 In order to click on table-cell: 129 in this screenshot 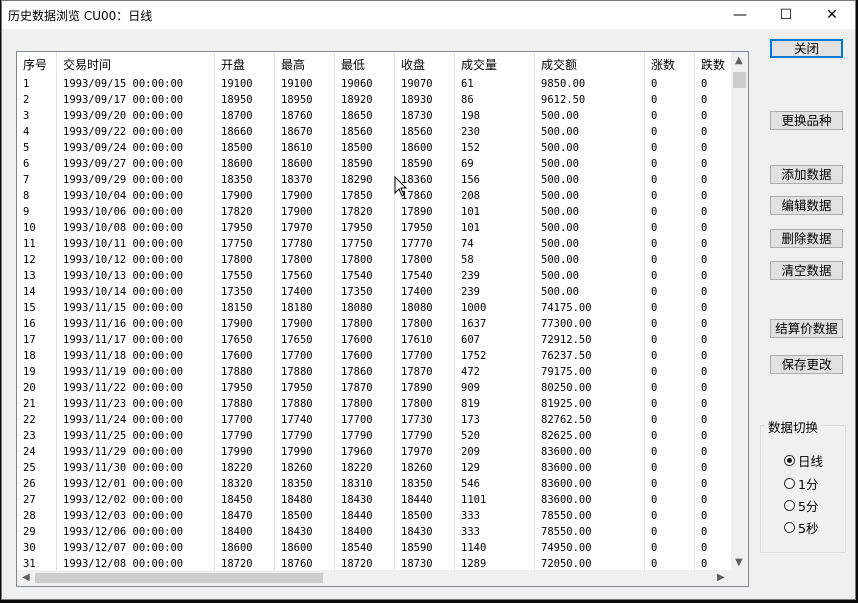, I will do `click(495, 468)`.